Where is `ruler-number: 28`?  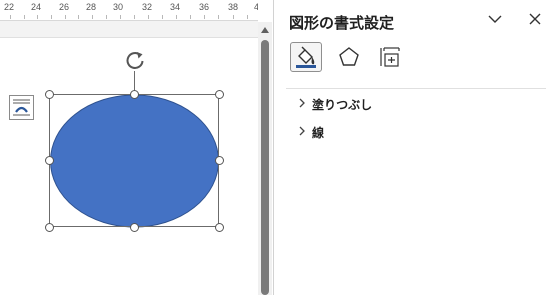
ruler-number: 28 is located at coordinates (91, 7).